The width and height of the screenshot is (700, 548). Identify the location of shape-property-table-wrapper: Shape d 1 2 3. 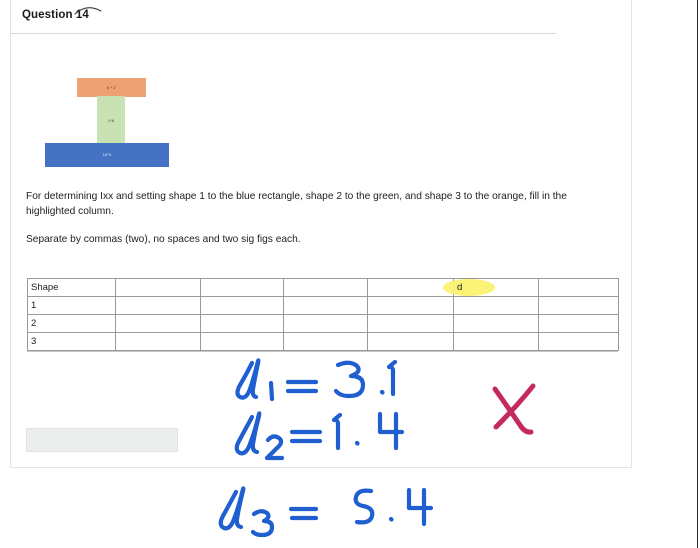
(323, 315).